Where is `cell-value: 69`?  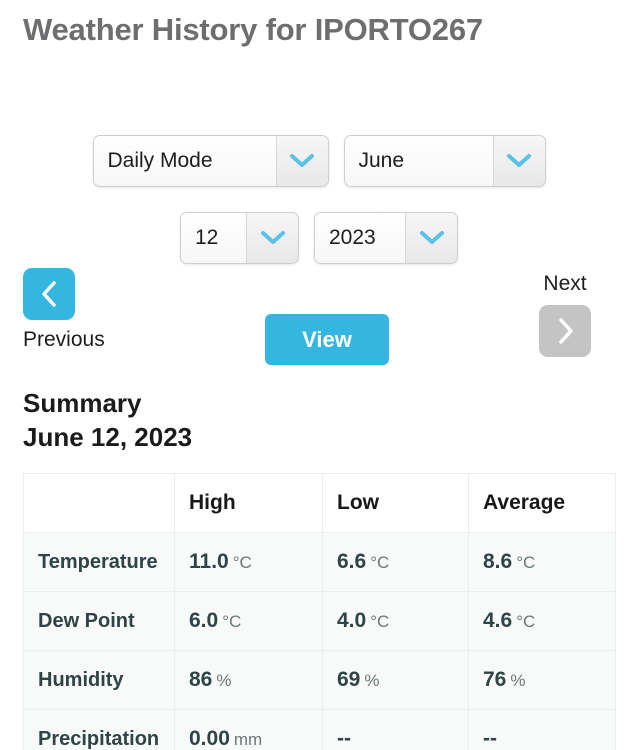
cell-value: 69 is located at coordinates (349, 679).